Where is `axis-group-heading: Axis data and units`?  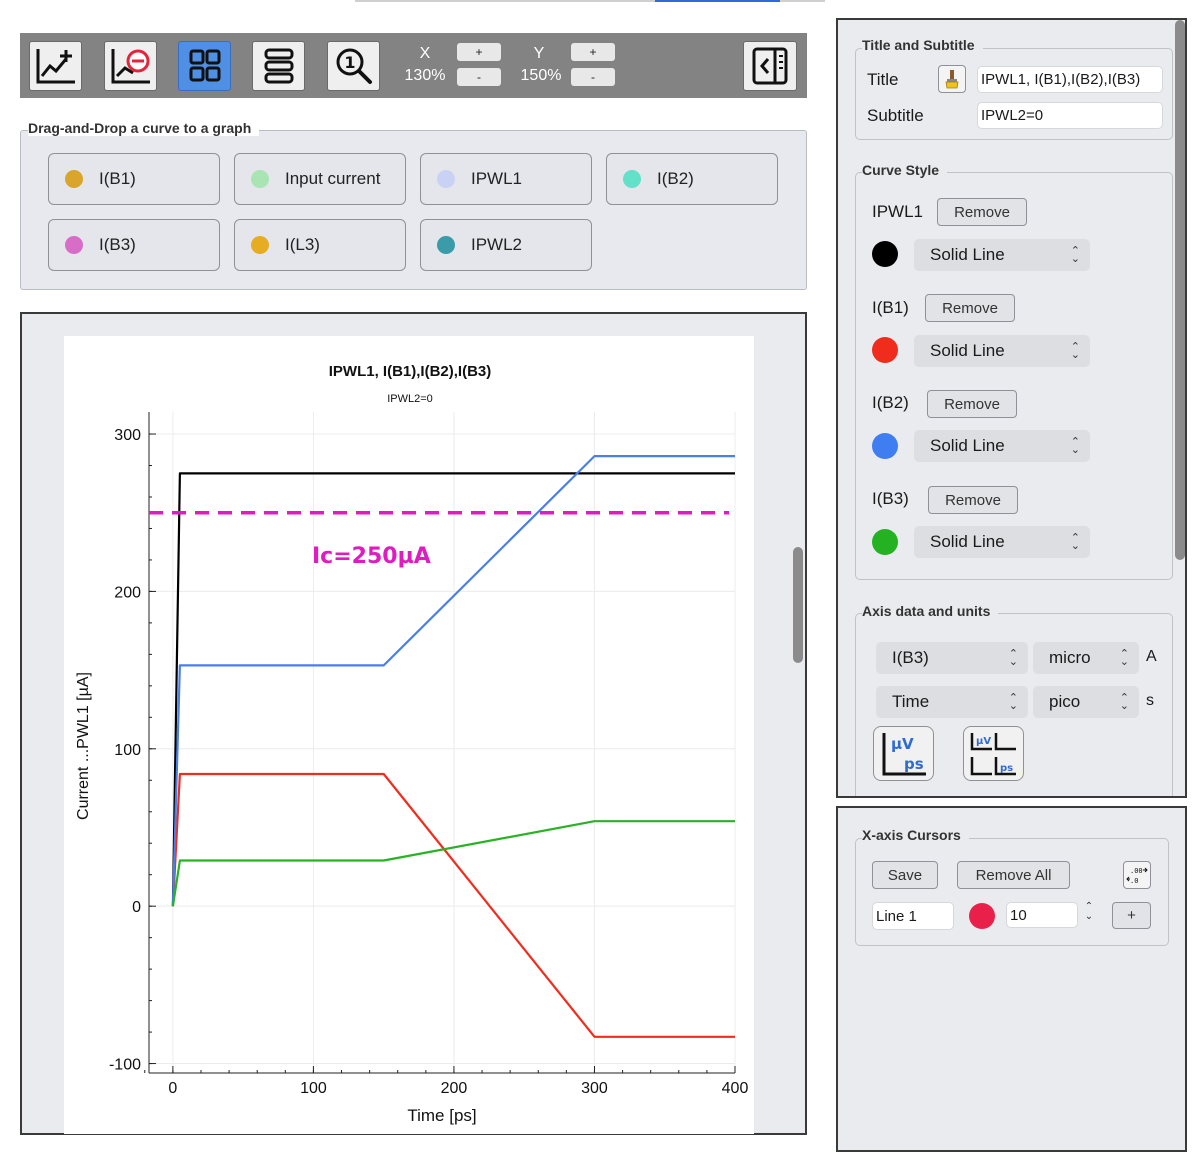
axis-group-heading: Axis data and units is located at coordinates (930, 611).